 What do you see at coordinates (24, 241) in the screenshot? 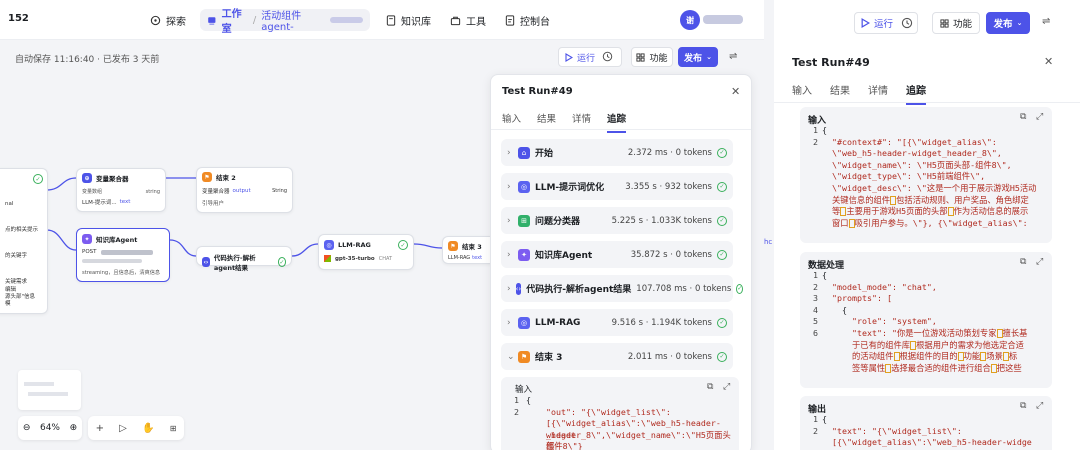
I see `classifier-node-partial: ✓ nal 点的相关提示 的关键字 关键需求 编辑 源头部"信息 模` at bounding box center [24, 241].